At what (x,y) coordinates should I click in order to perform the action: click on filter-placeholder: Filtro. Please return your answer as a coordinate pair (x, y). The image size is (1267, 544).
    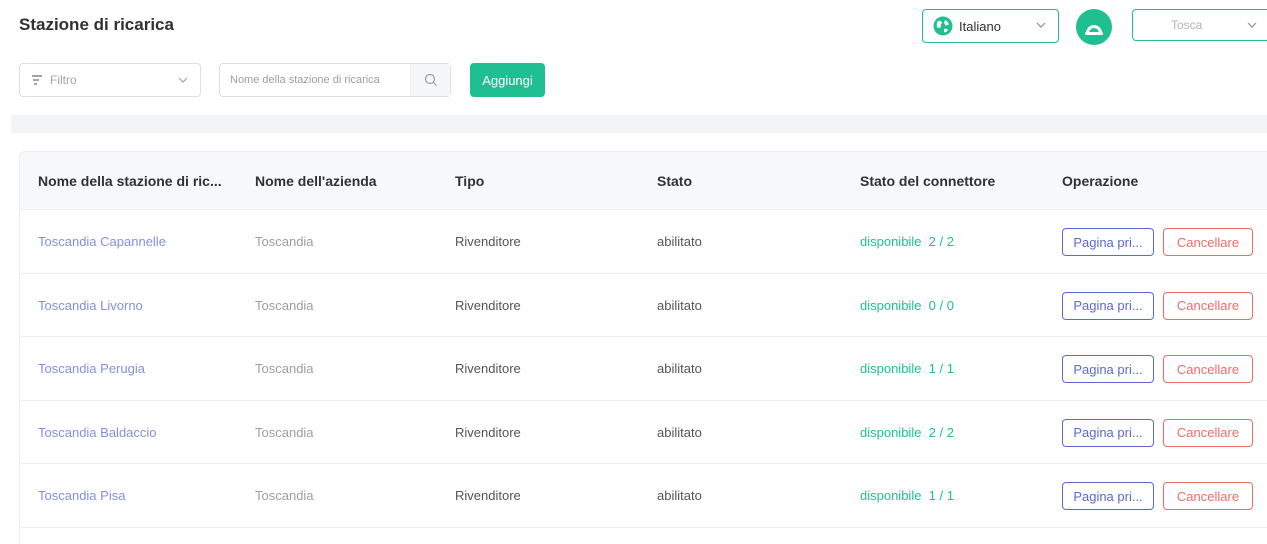
    Looking at the image, I should click on (63, 80).